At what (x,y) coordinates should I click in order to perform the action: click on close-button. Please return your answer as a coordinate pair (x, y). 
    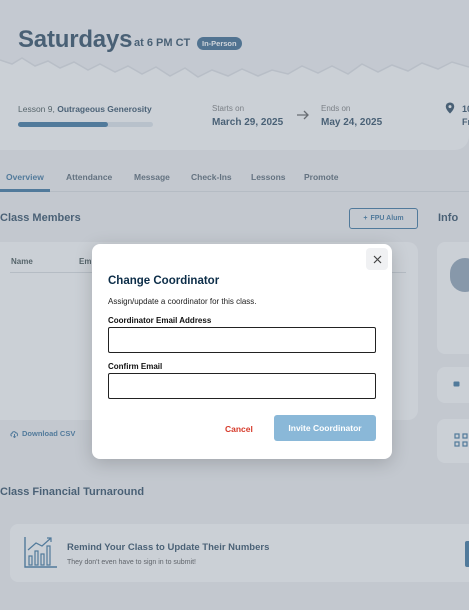
    Looking at the image, I should click on (377, 259).